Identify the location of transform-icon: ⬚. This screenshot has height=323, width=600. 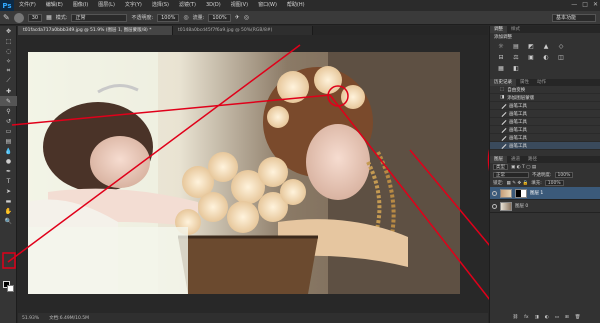
(502, 89).